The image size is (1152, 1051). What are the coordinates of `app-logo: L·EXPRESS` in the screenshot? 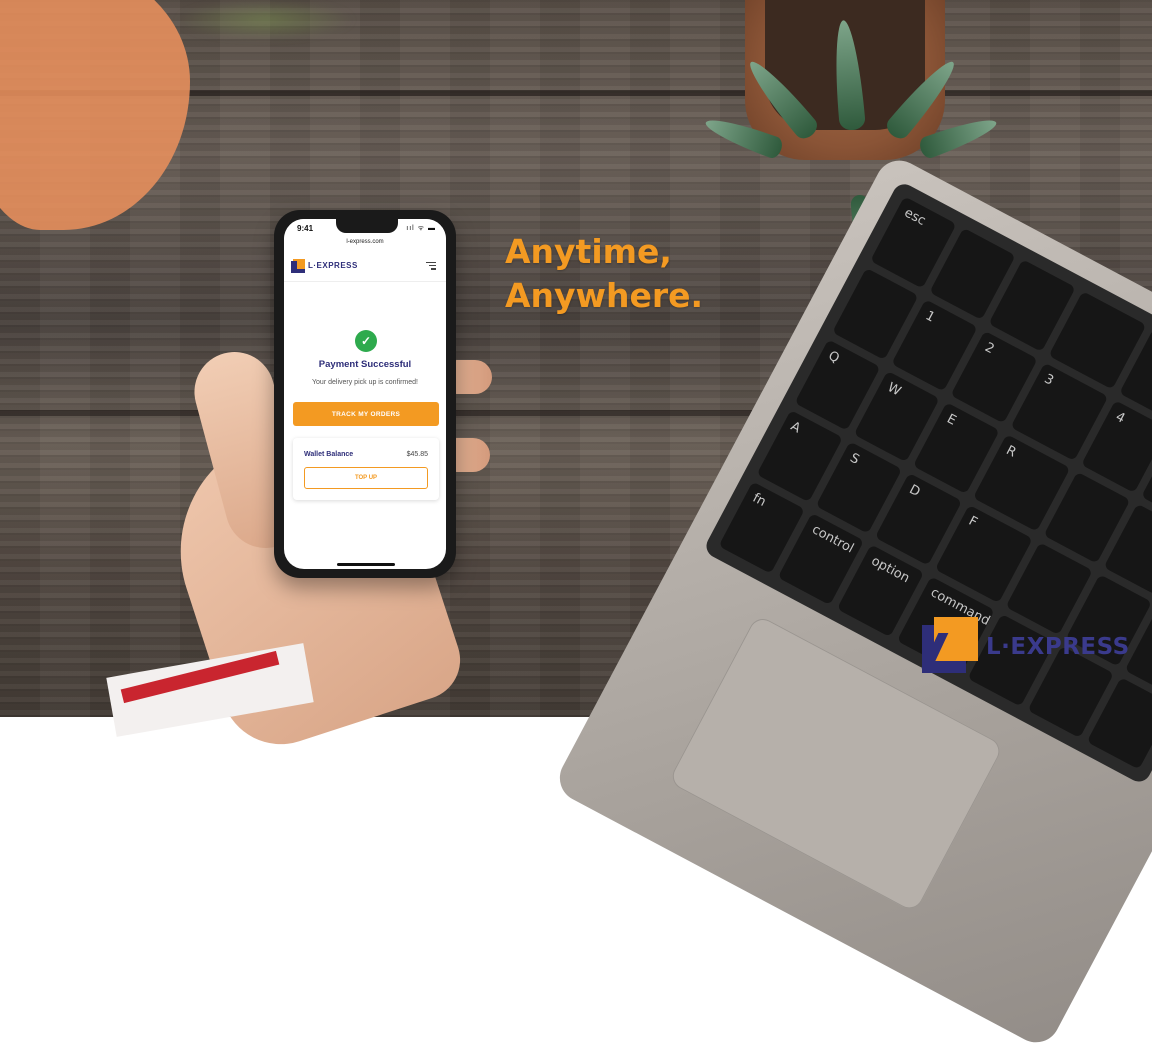 It's located at (324, 266).